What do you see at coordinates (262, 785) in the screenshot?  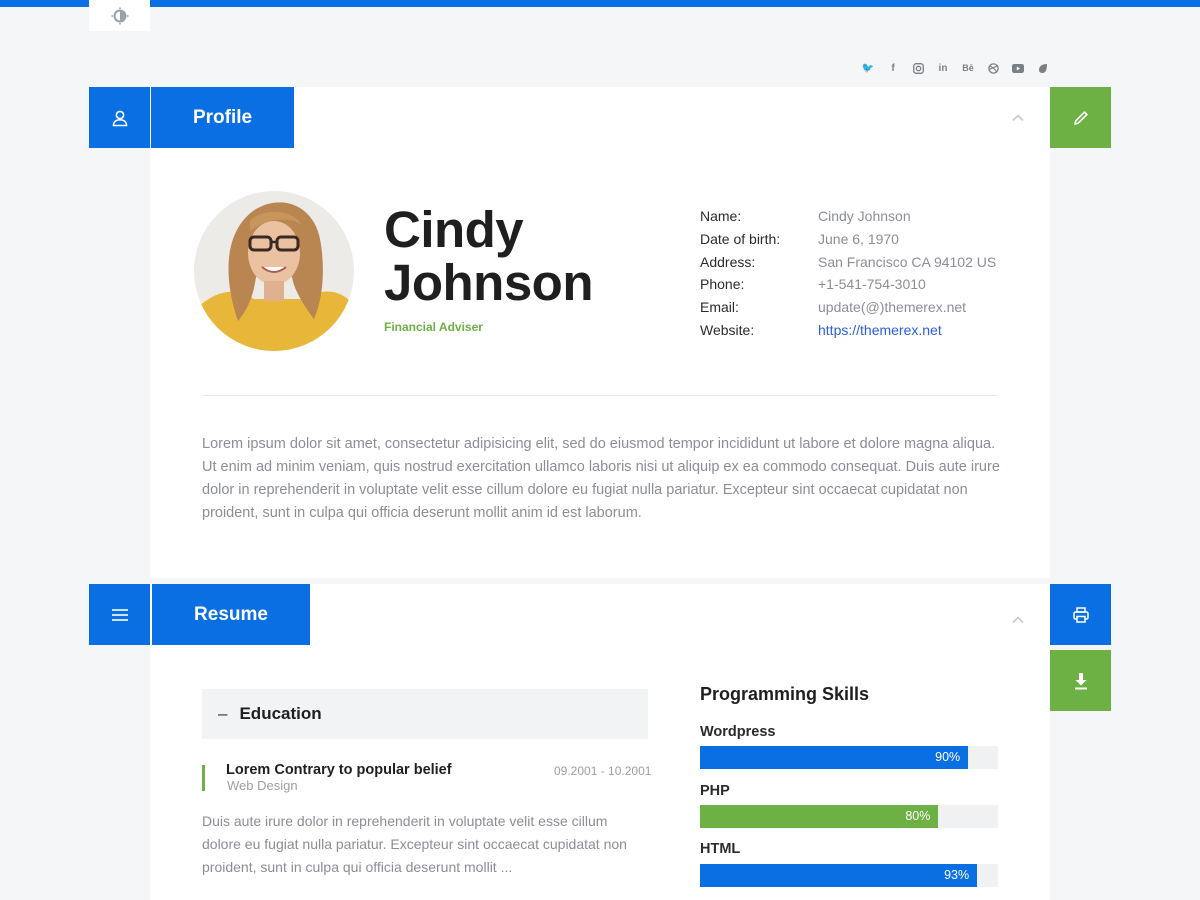 I see `entry-subtitle: Web Design` at bounding box center [262, 785].